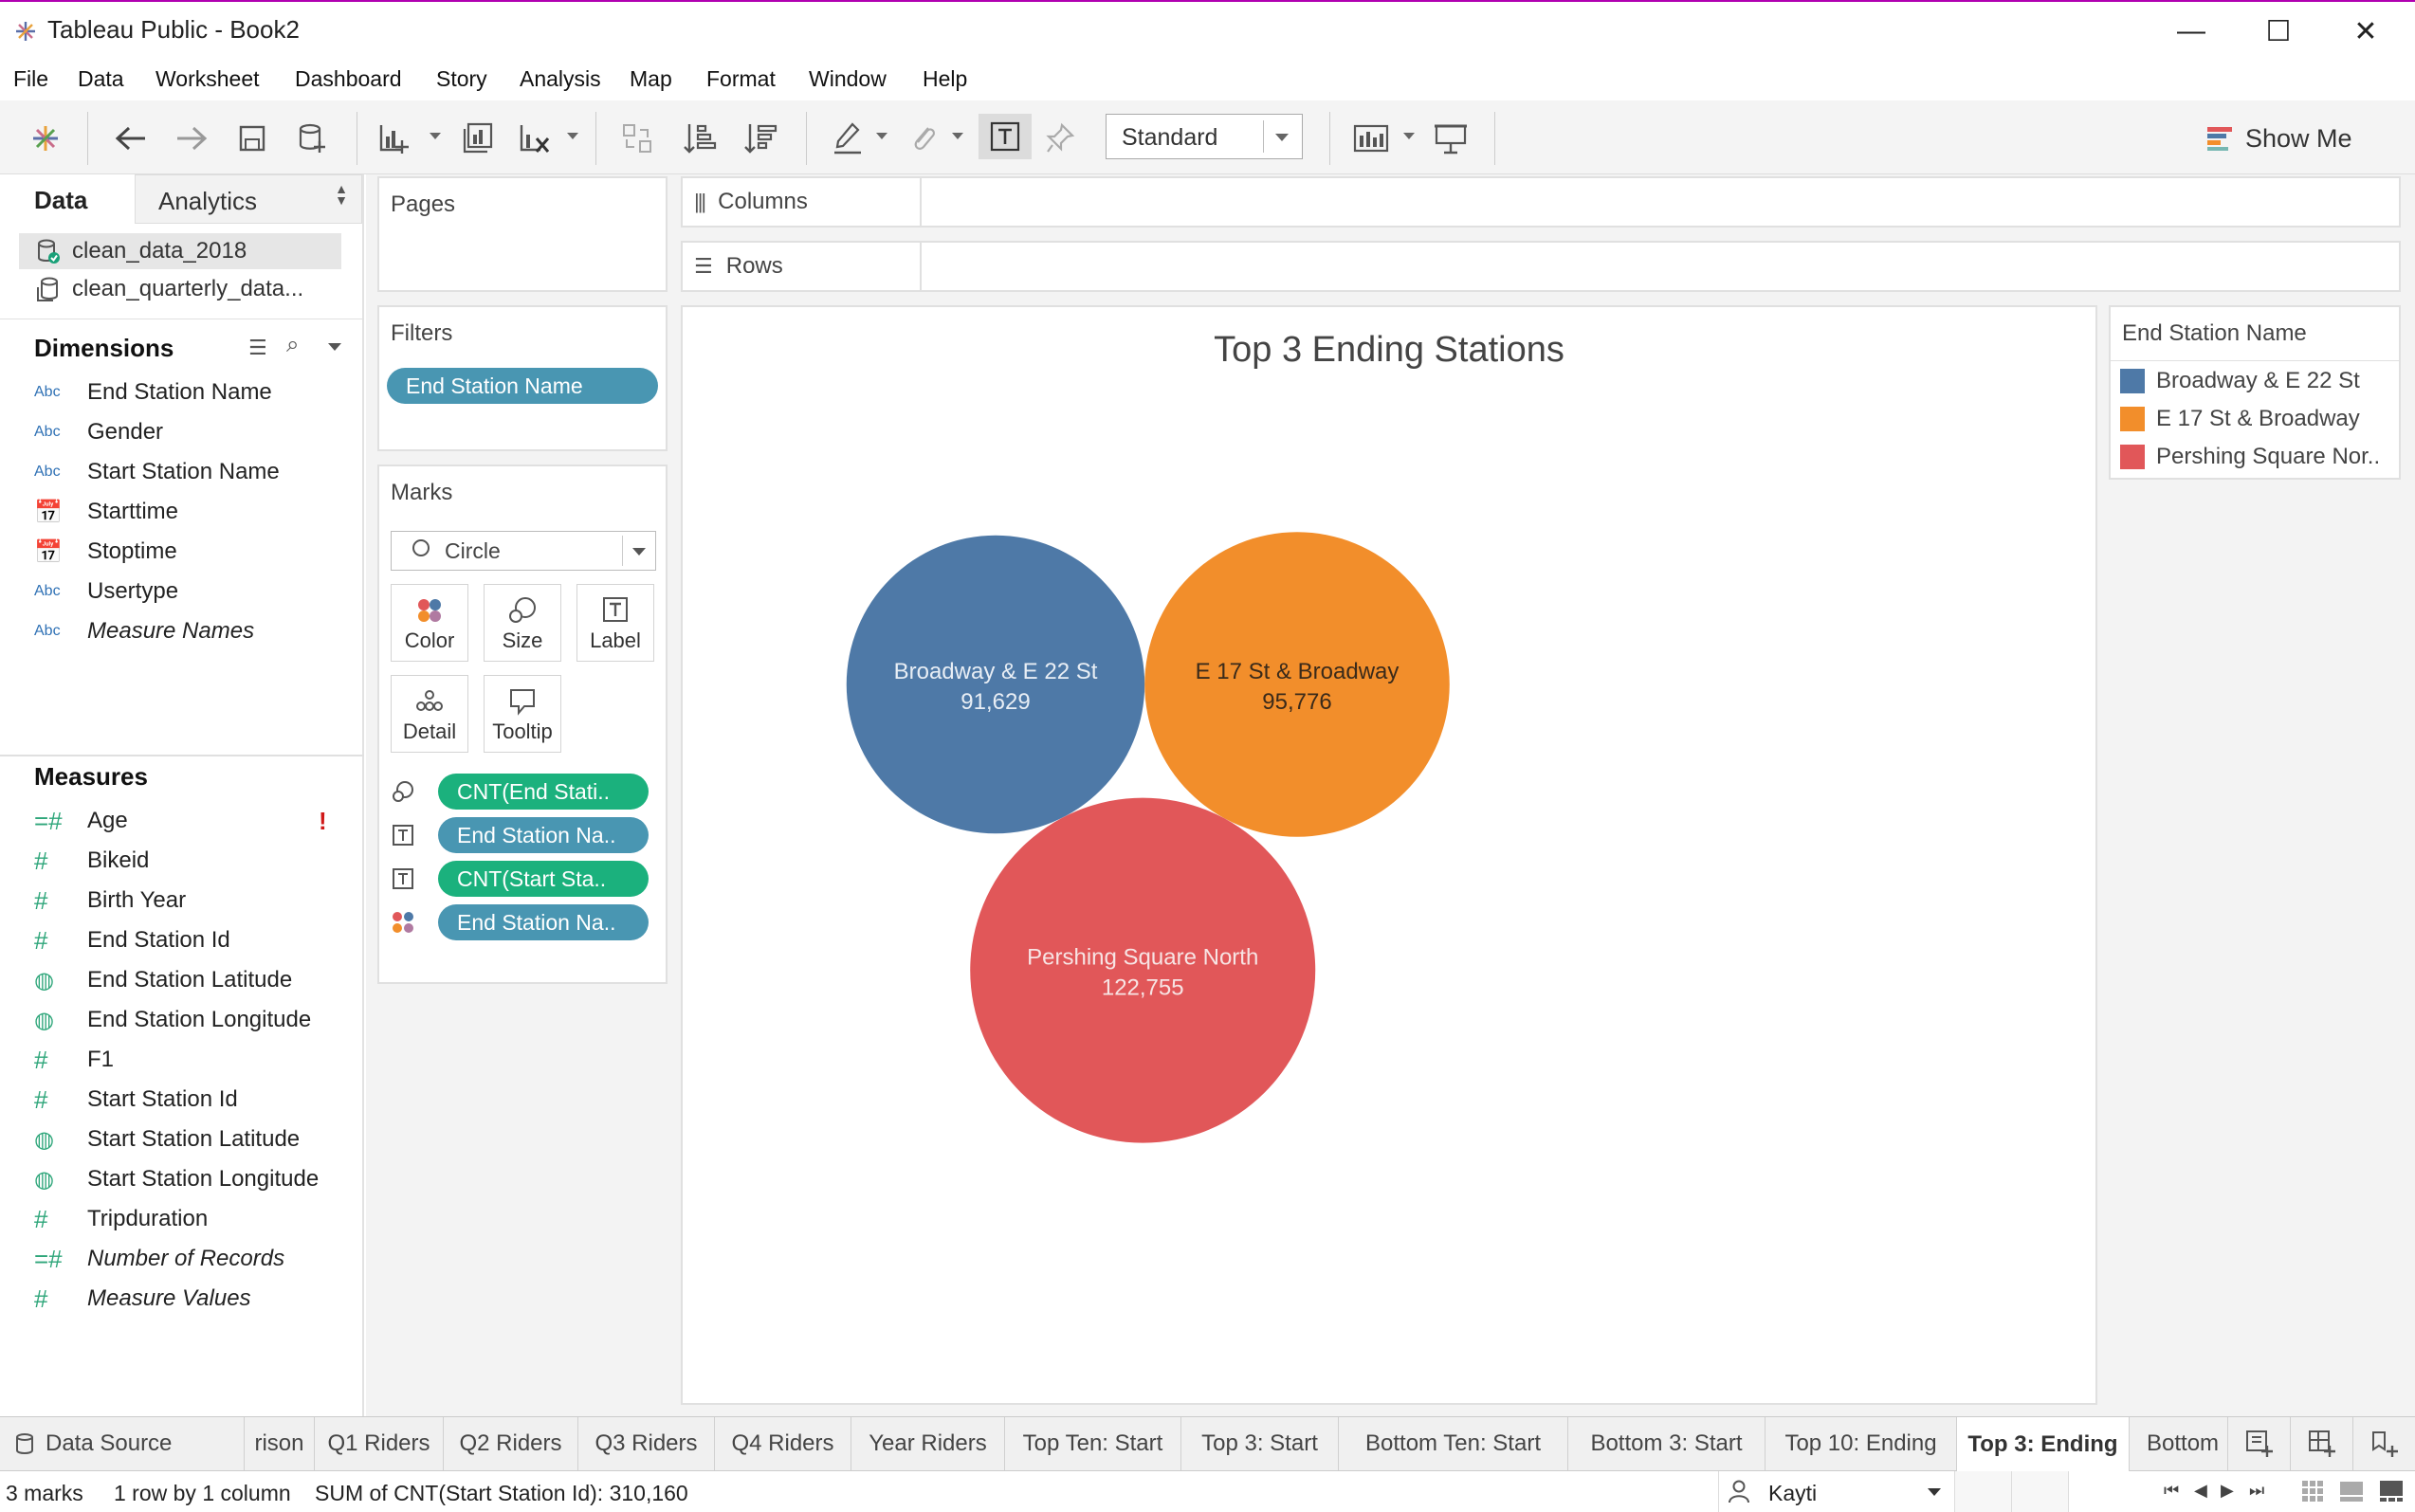 The width and height of the screenshot is (2415, 1512). What do you see at coordinates (2256, 1491) in the screenshot?
I see `last-sheet-icon: ⏭` at bounding box center [2256, 1491].